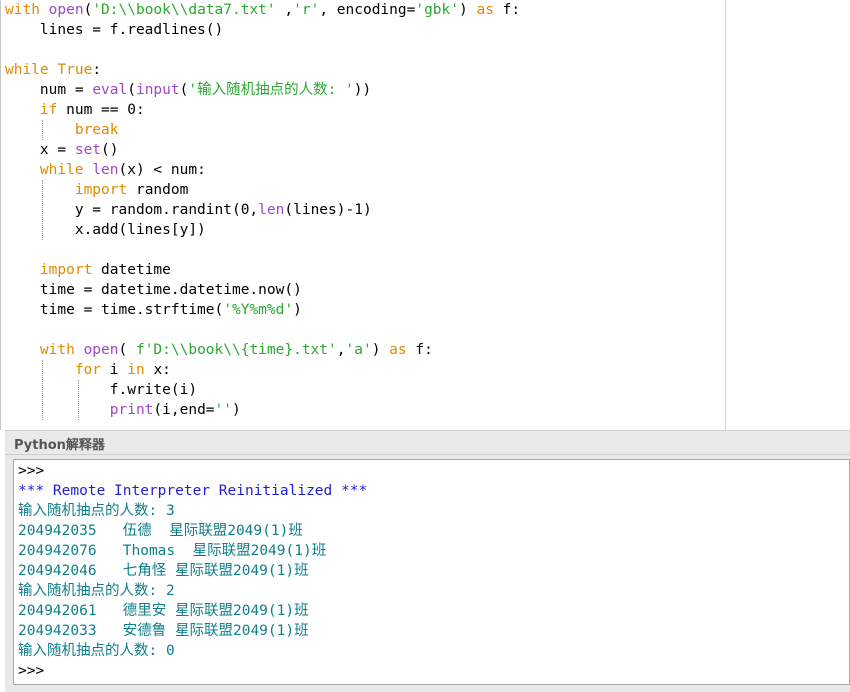  What do you see at coordinates (328, 210) in the screenshot?
I see `code-token: (lines)-1)` at bounding box center [328, 210].